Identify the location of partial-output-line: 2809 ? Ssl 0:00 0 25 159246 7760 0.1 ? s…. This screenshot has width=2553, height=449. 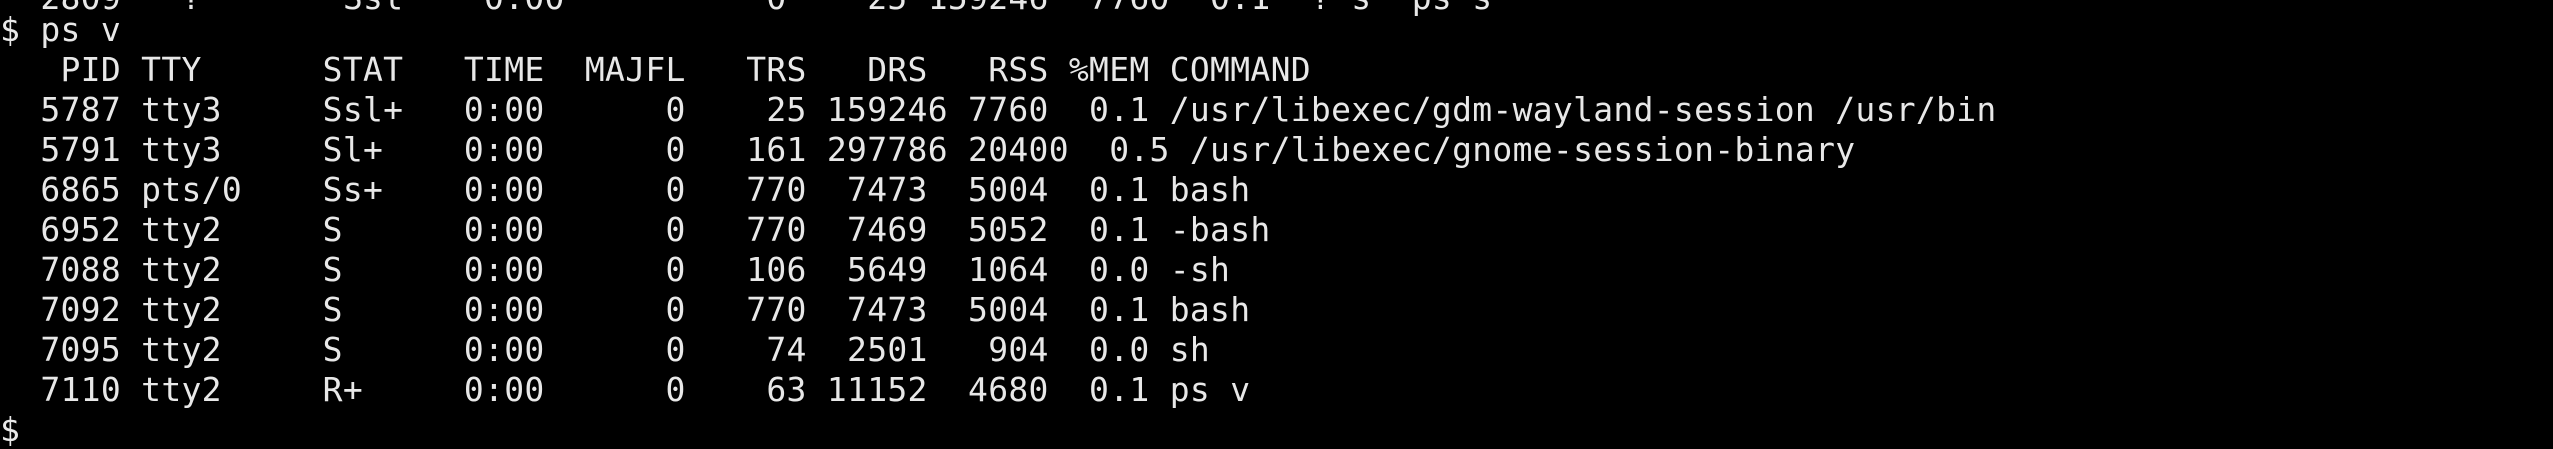
(746, 9).